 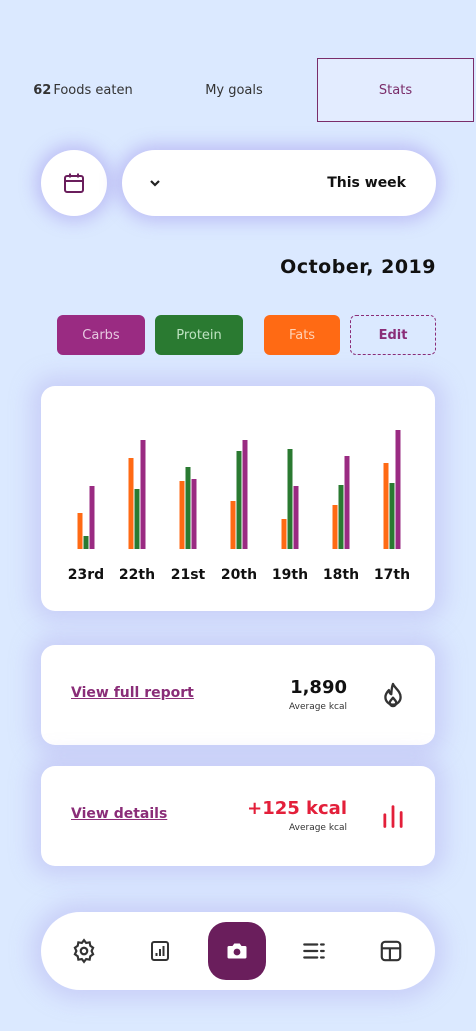 I want to click on bar-protein-20th, so click(x=239, y=500).